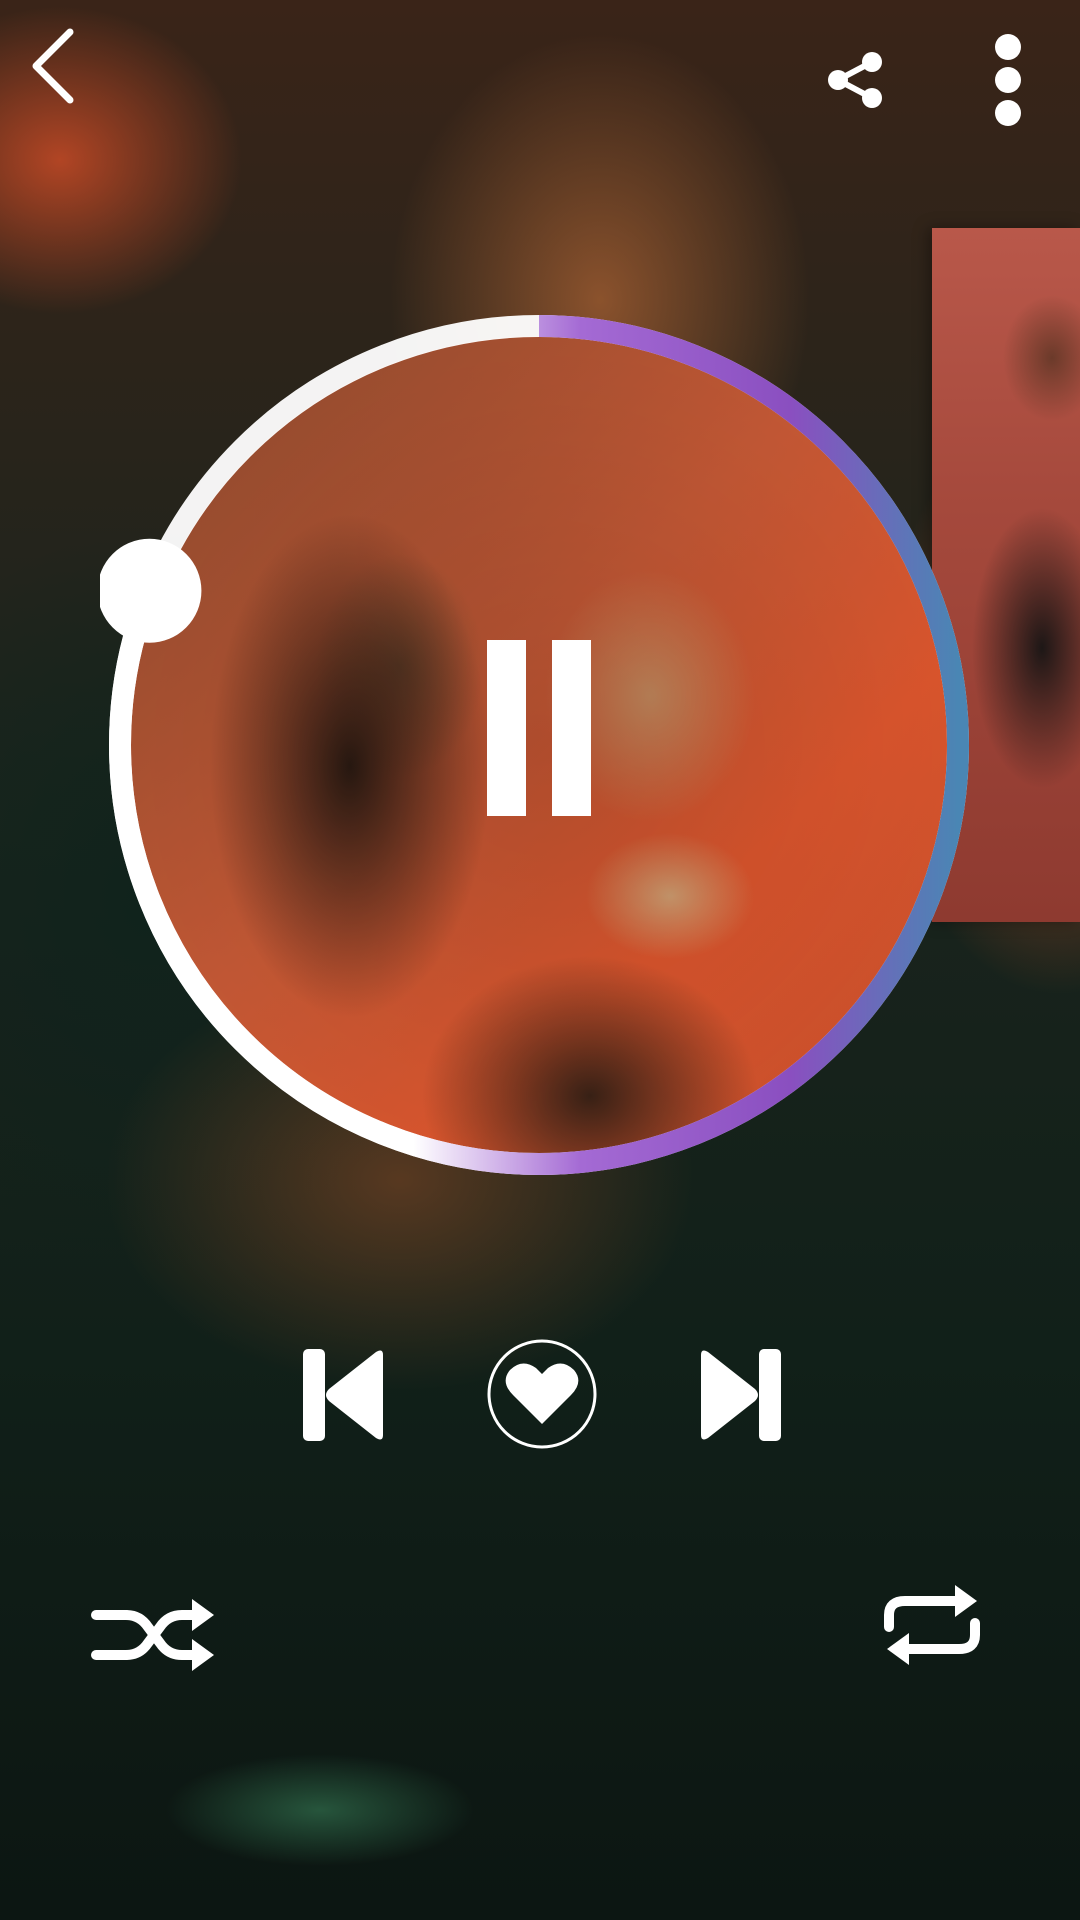 The width and height of the screenshot is (1080, 1920). Describe the element at coordinates (540, 80) in the screenshot. I see `top-bar` at that location.